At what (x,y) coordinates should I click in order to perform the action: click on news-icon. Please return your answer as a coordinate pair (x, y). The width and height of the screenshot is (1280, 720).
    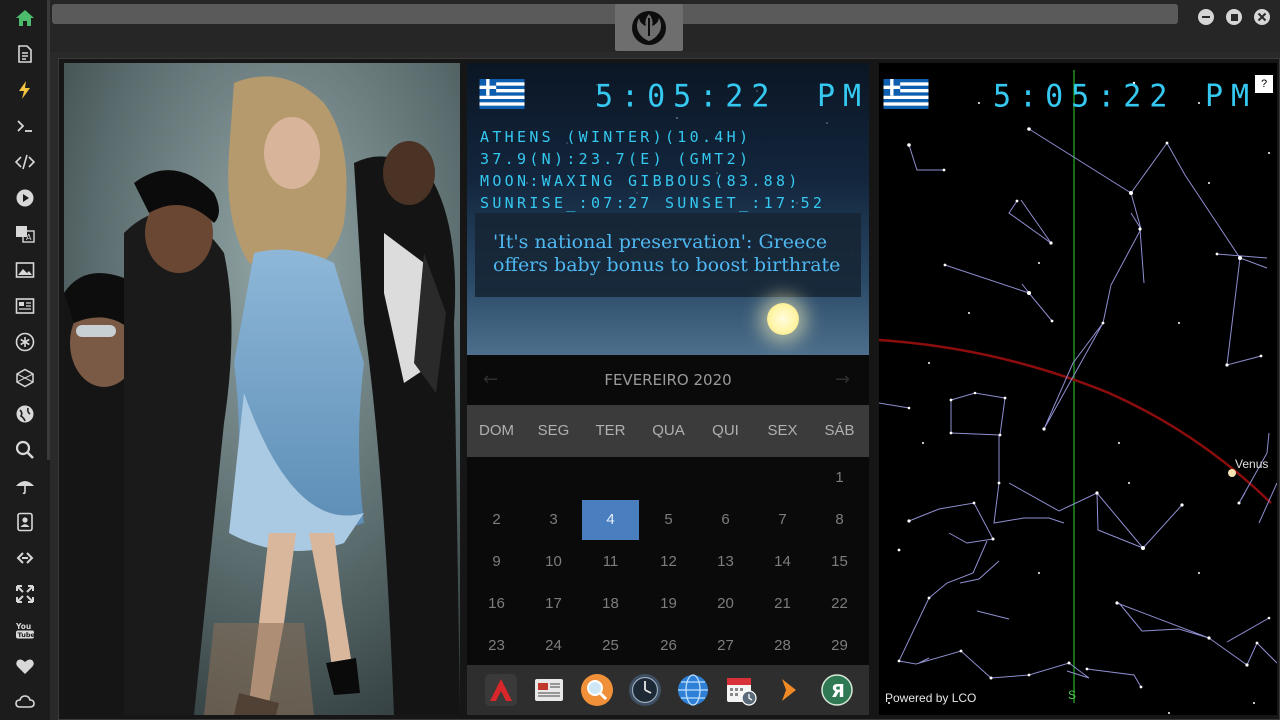
    Looking at the image, I should click on (25, 306).